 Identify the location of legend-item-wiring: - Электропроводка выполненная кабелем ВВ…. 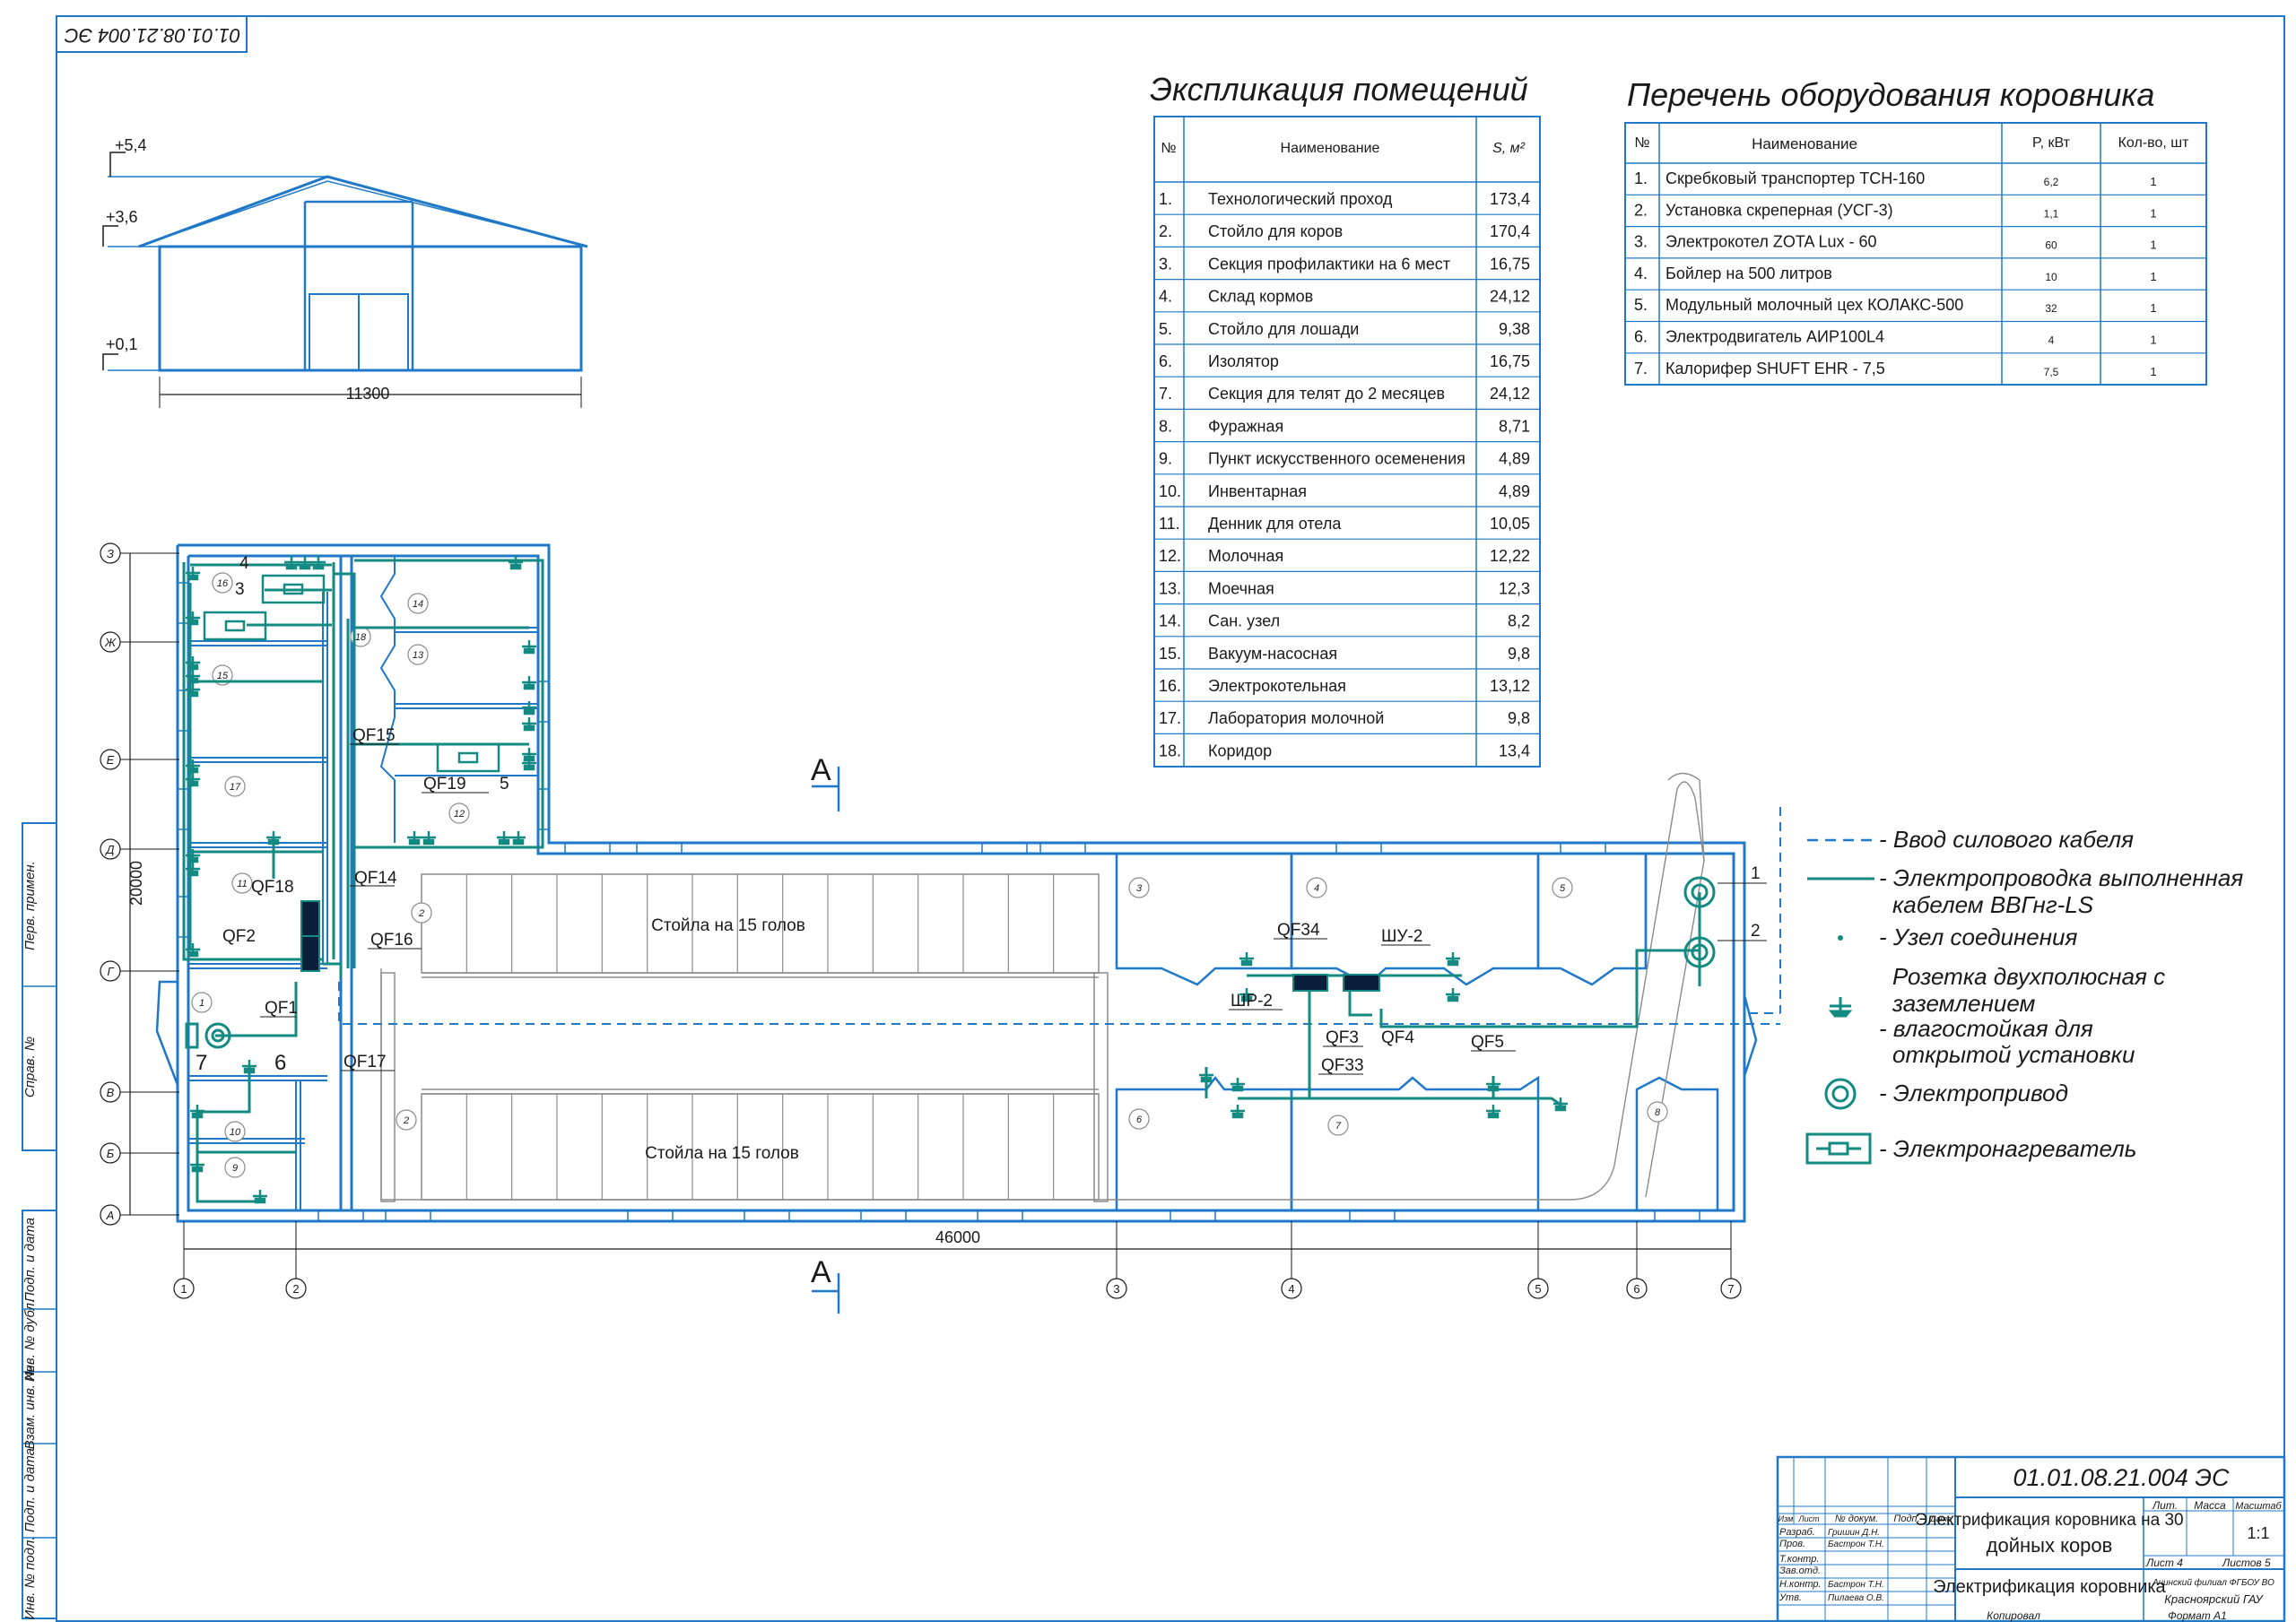
(2025, 891).